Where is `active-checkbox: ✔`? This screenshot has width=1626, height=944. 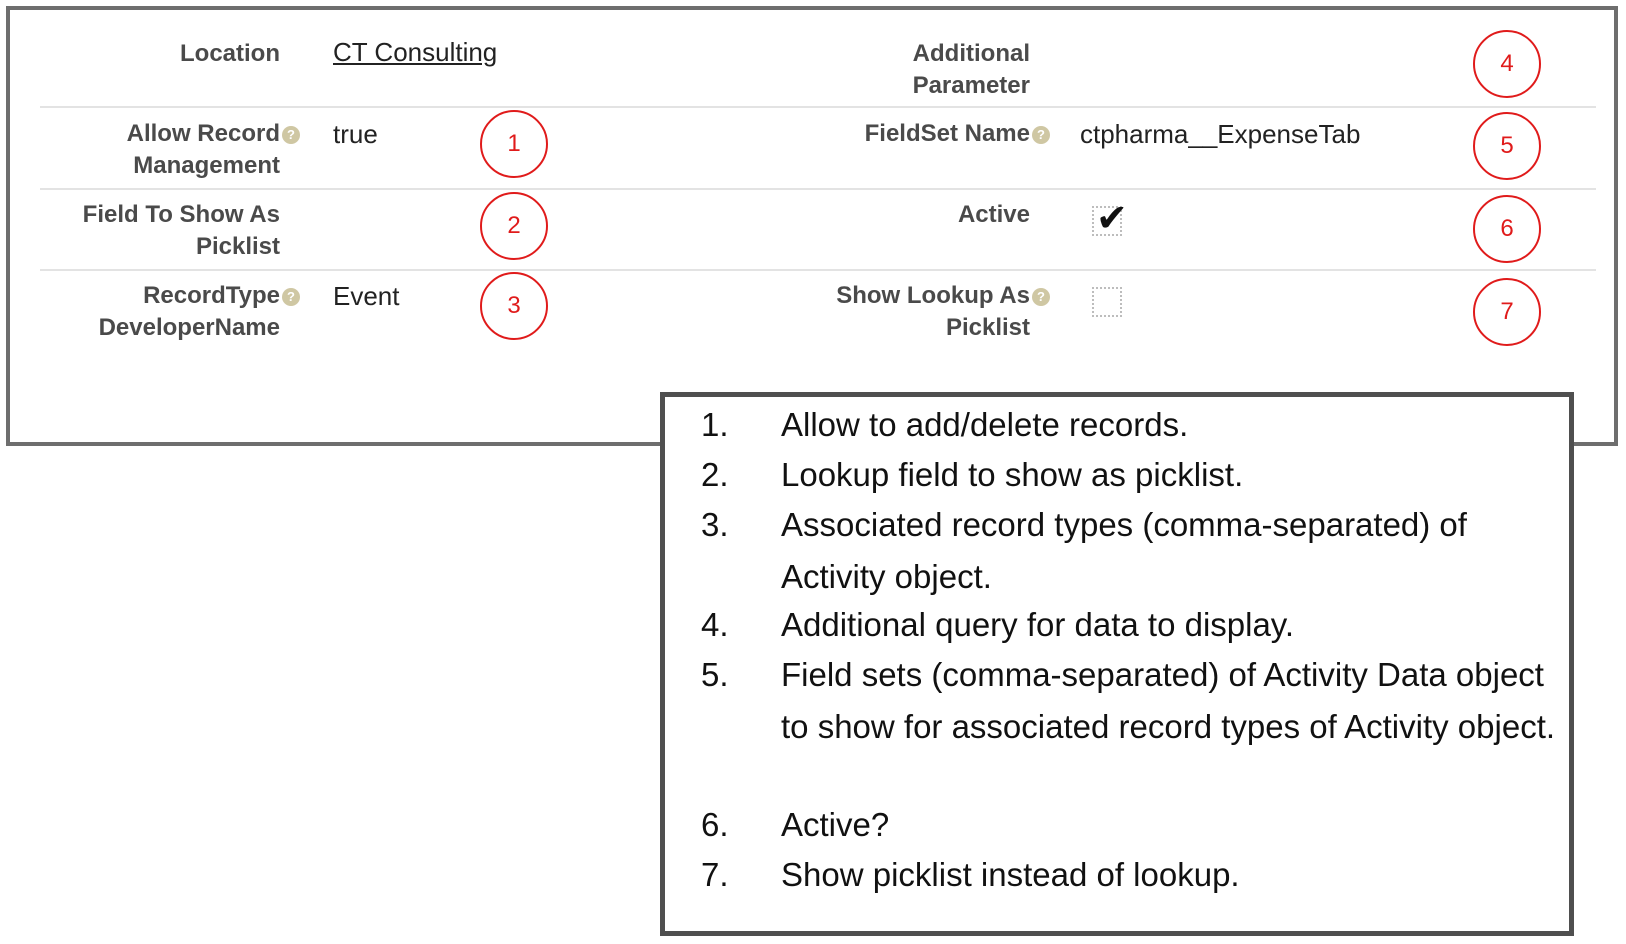 active-checkbox: ✔ is located at coordinates (1110, 218).